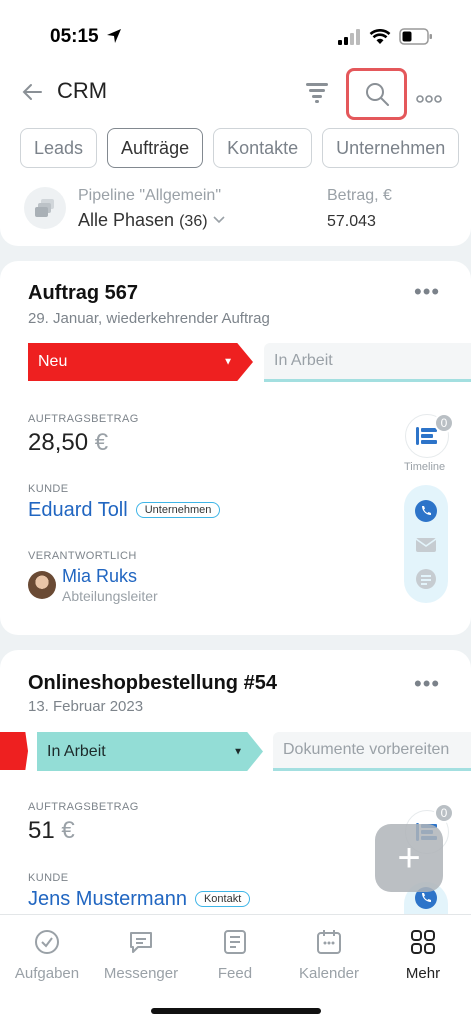  Describe the element at coordinates (68, 442) in the screenshot. I see `order-amount: 28,50 €` at that location.